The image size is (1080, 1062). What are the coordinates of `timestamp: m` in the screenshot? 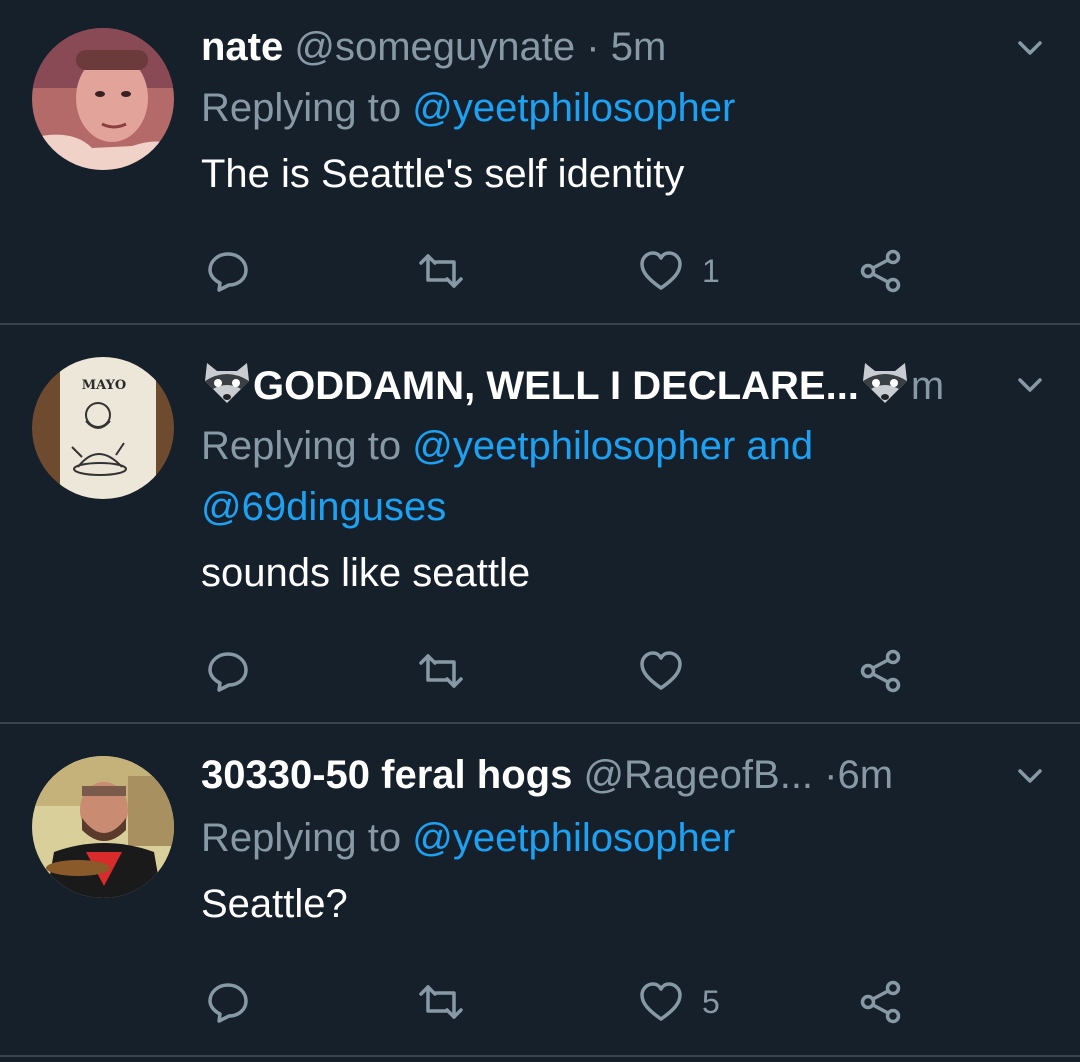 It's located at (927, 386).